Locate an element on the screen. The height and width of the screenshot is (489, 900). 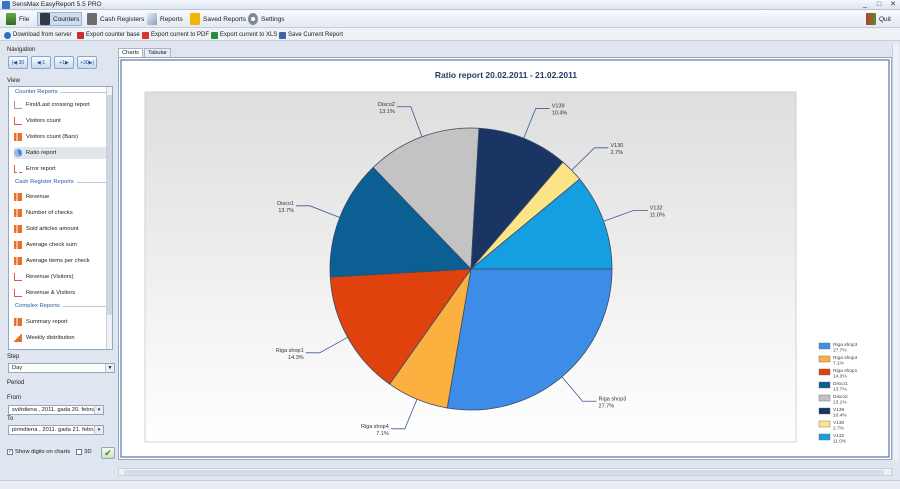
view-item-label: Number of checks is located at coordinates (49, 213).